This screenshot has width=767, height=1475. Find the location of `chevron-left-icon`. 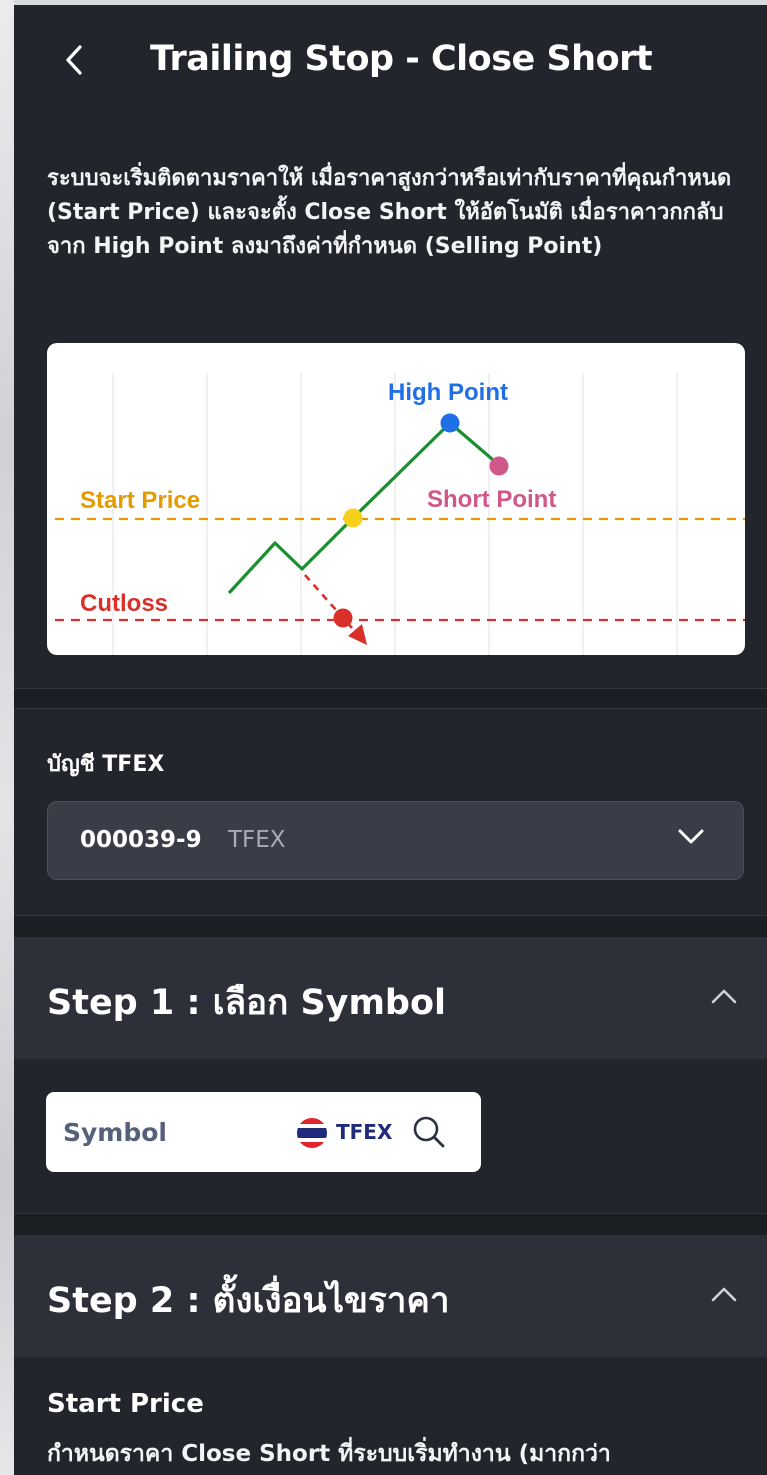

chevron-left-icon is located at coordinates (74, 60).